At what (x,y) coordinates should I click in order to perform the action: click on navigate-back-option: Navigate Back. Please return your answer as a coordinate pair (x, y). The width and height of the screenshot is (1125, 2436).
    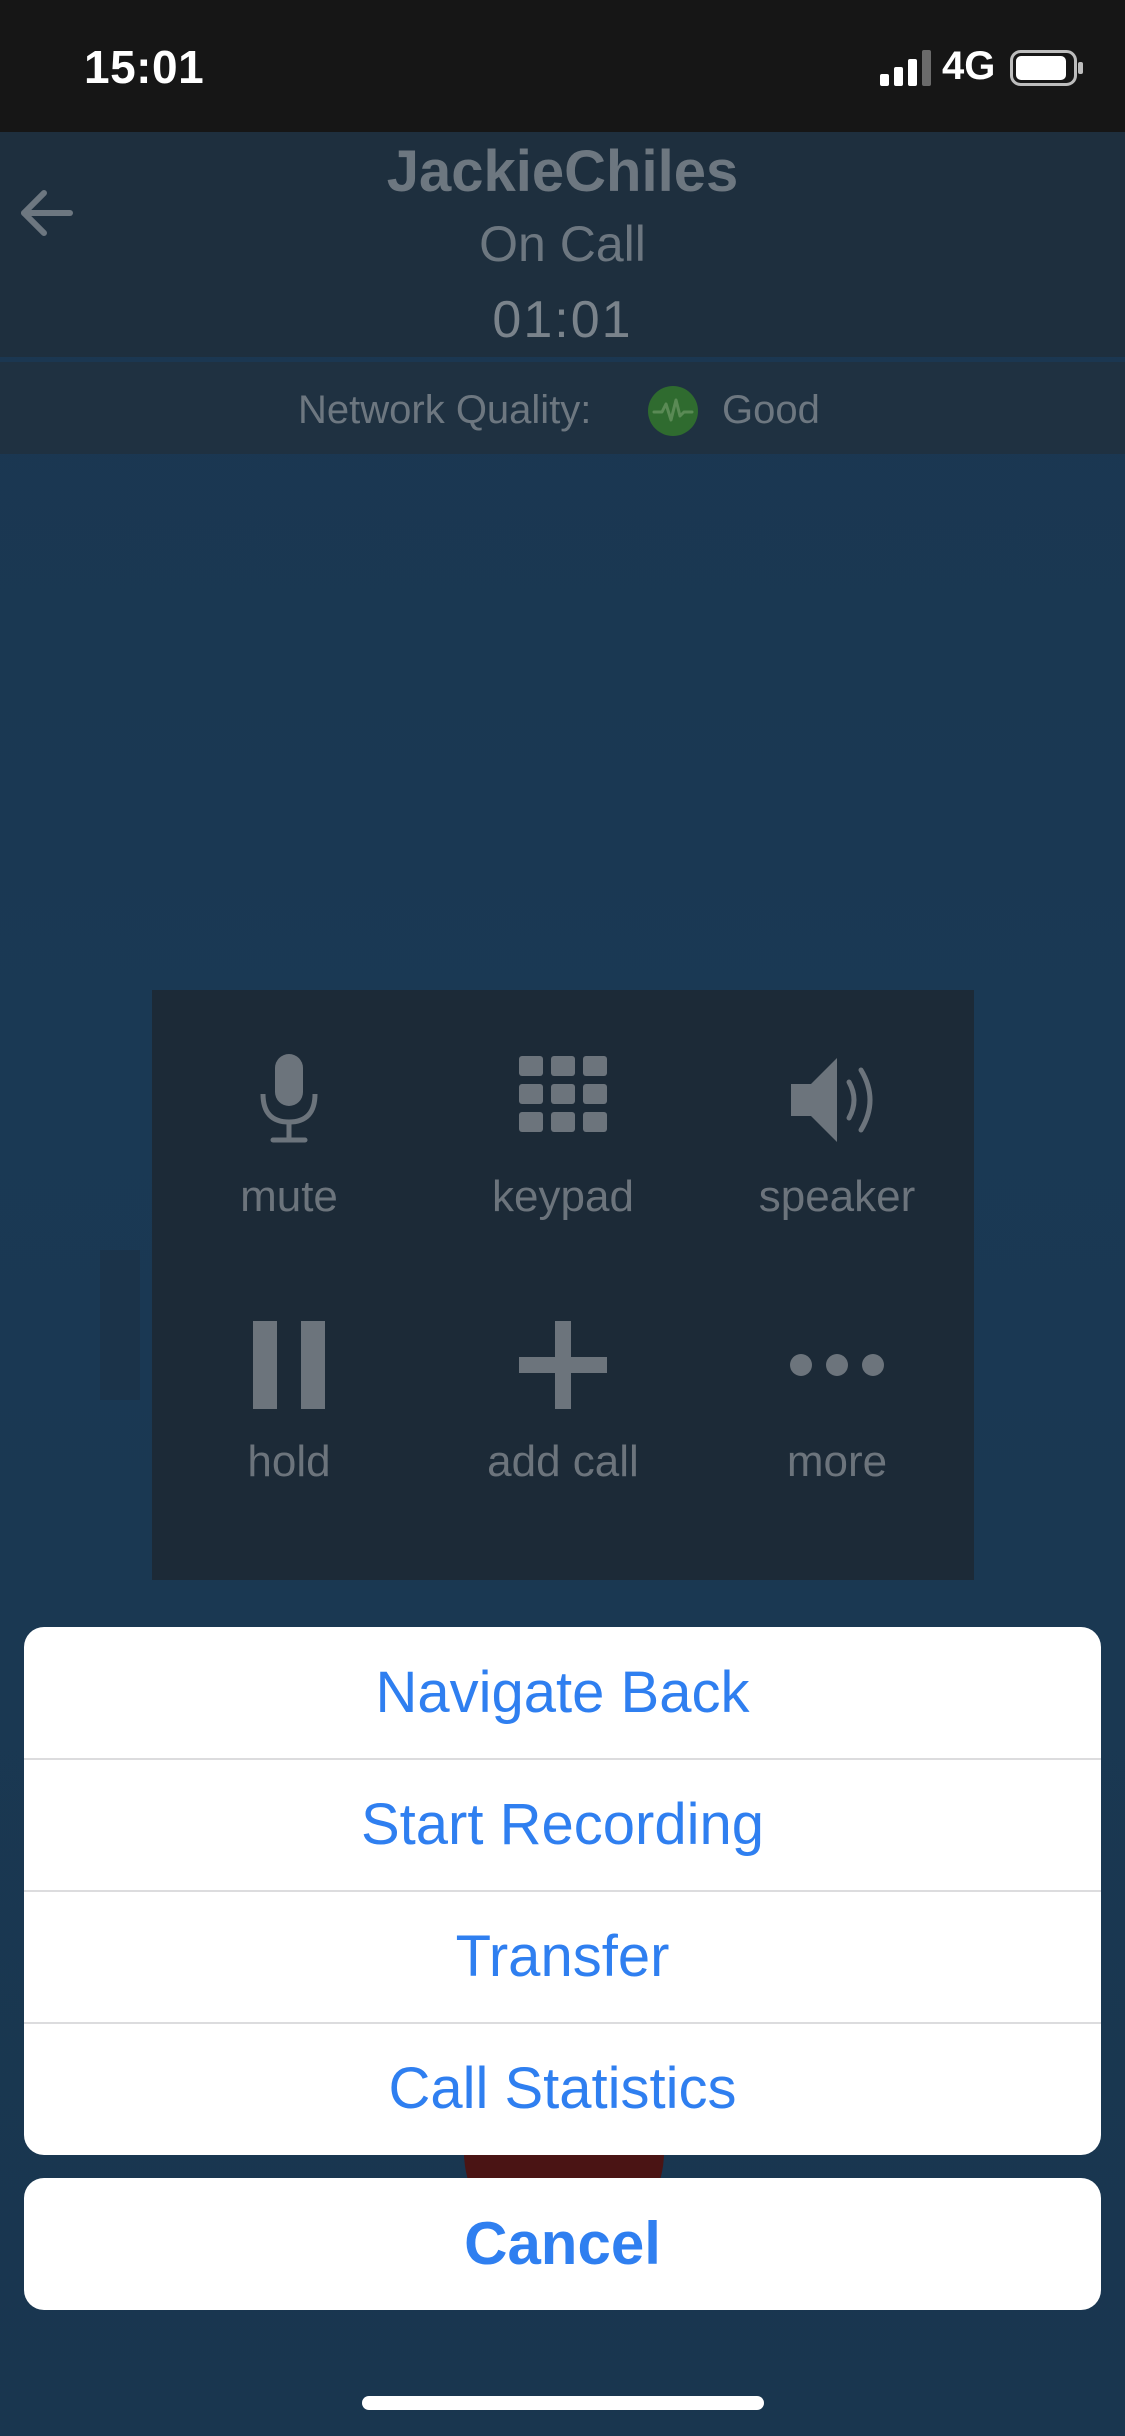
    Looking at the image, I should click on (562, 1693).